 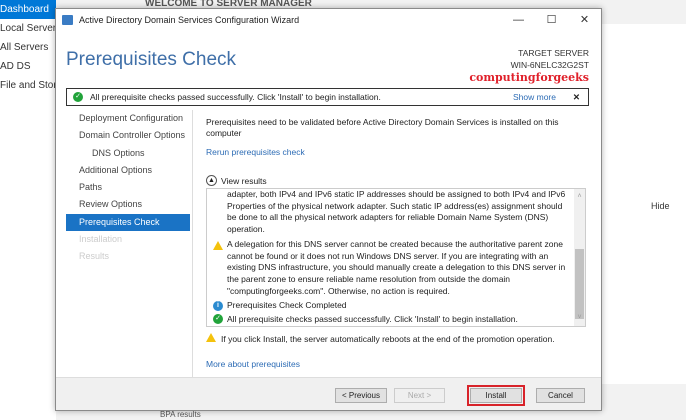 What do you see at coordinates (128, 135) in the screenshot?
I see `nav-domain-controller-options: Domain Controller Options` at bounding box center [128, 135].